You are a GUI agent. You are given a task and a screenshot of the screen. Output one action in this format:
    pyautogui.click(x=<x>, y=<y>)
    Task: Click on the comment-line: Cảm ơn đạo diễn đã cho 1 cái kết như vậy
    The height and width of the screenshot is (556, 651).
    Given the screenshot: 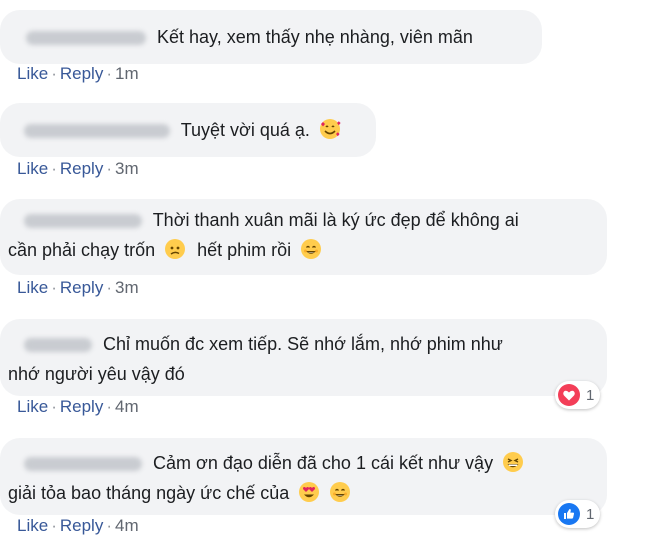 What is the action you would take?
    pyautogui.click(x=315, y=463)
    